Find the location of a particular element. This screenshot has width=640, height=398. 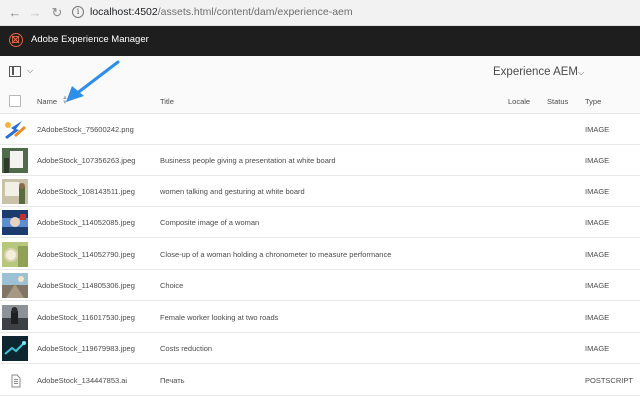

table-row: AdobeStock_114805306.jpeg Choice IMAGE is located at coordinates (320, 285).